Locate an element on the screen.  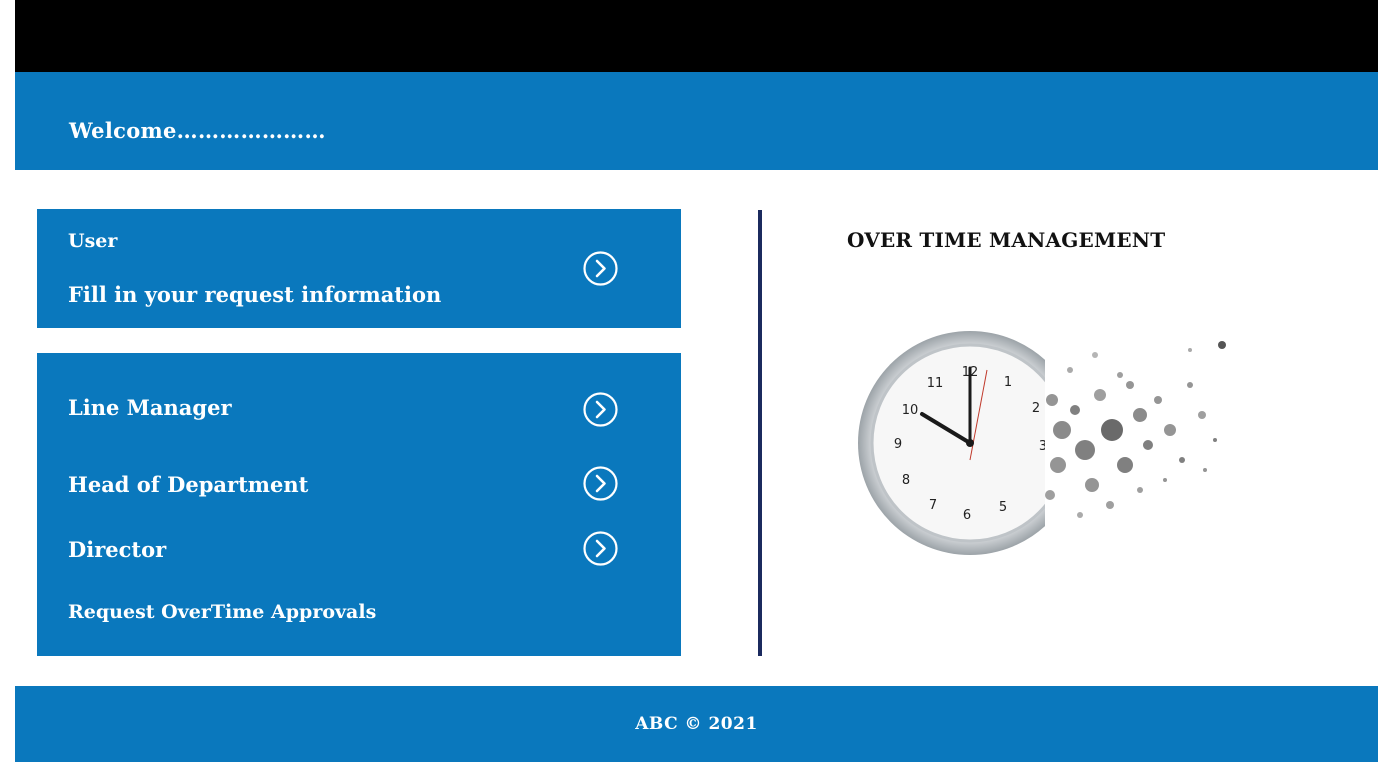
clock-numeral: 10 is located at coordinates (910, 410).